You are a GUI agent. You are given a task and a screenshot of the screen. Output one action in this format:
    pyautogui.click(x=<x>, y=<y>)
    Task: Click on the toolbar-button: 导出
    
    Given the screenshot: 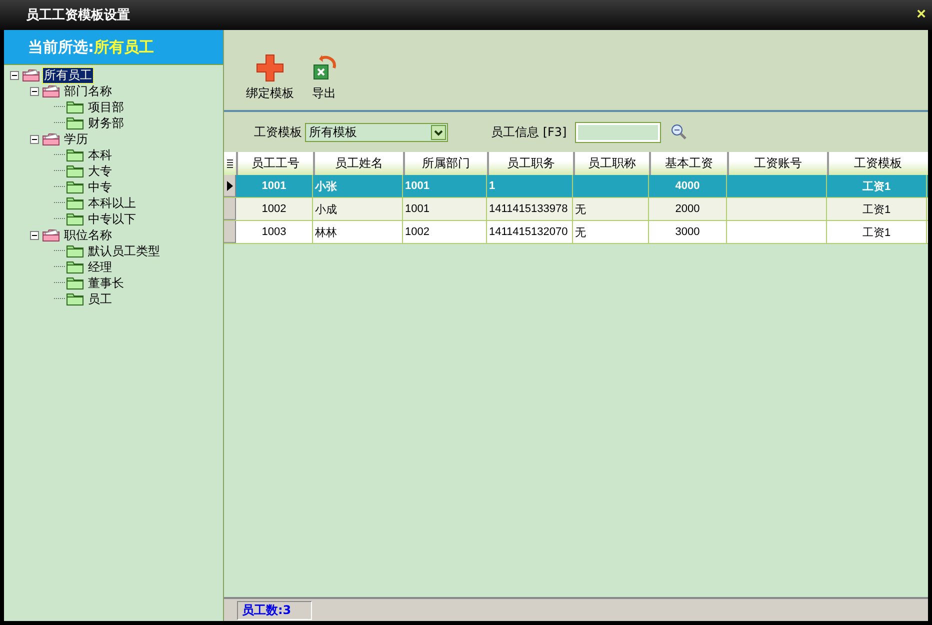 What is the action you would take?
    pyautogui.click(x=324, y=78)
    